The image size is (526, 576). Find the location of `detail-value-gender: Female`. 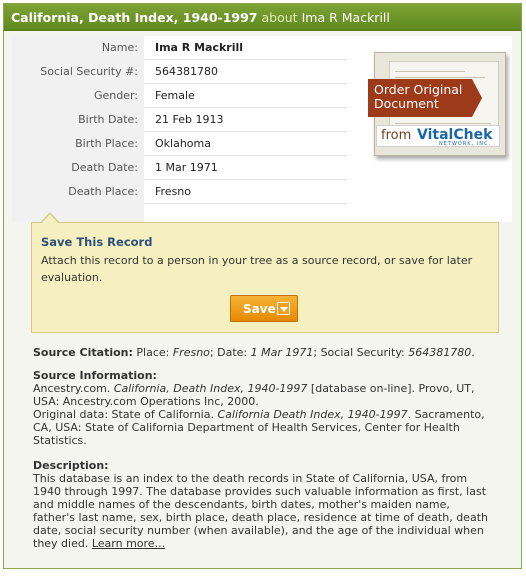

detail-value-gender: Female is located at coordinates (175, 95).